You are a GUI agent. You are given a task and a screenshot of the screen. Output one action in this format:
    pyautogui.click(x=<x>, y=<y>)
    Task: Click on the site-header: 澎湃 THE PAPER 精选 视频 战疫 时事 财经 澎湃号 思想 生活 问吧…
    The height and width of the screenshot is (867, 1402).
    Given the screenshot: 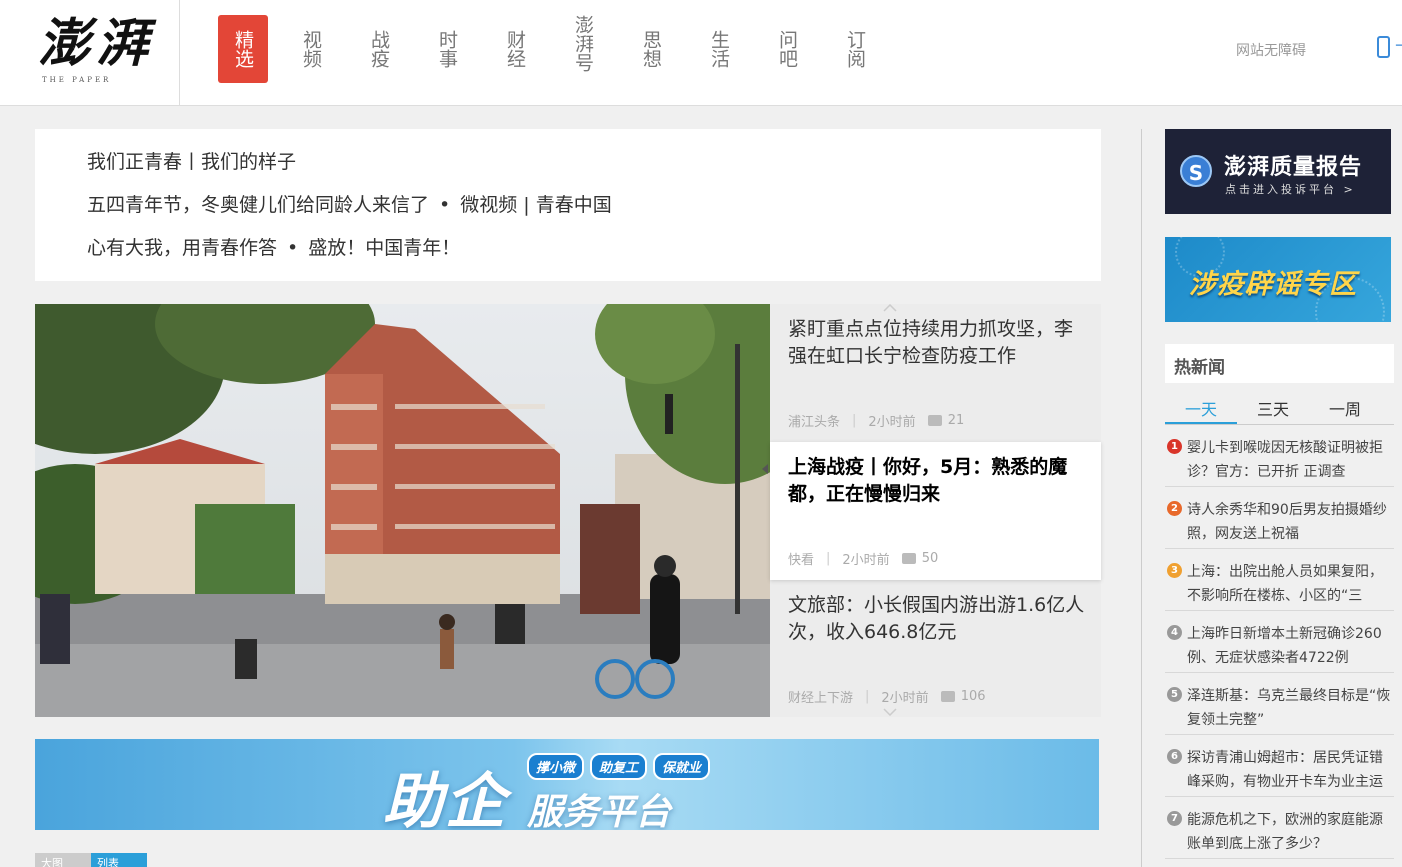 What is the action you would take?
    pyautogui.click(x=701, y=53)
    